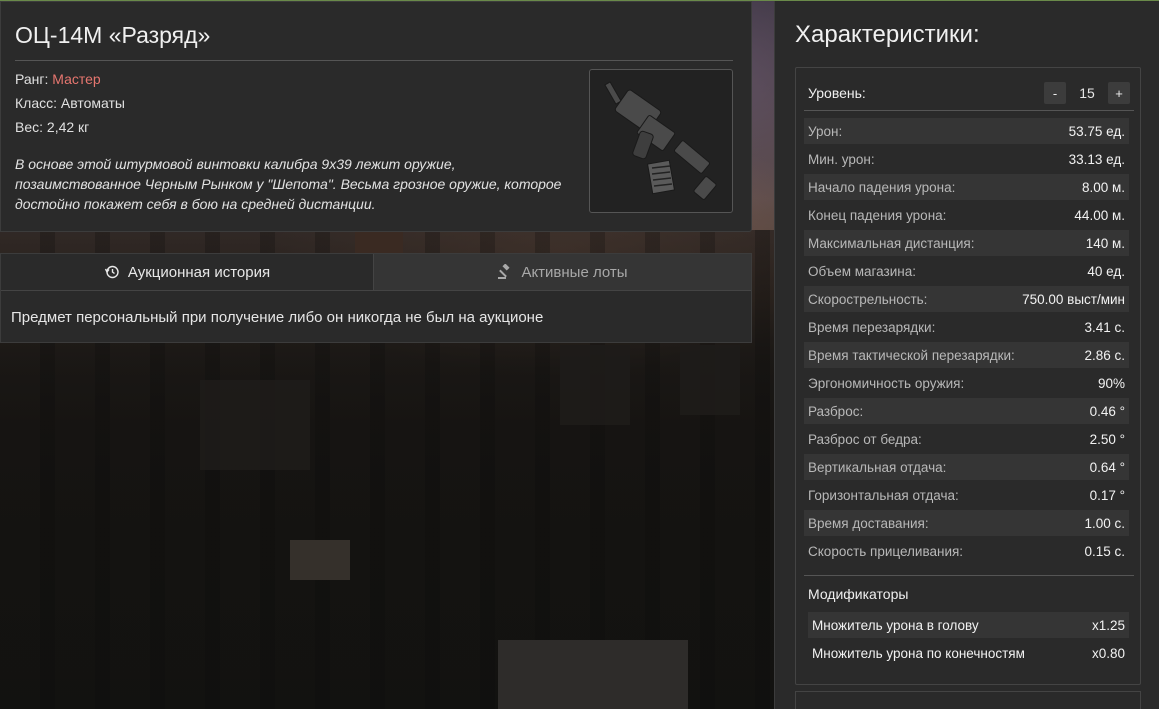 This screenshot has width=1159, height=709. Describe the element at coordinates (966, 131) in the screenshot. I see `stat-row: Урон: 53.75 ед.` at that location.